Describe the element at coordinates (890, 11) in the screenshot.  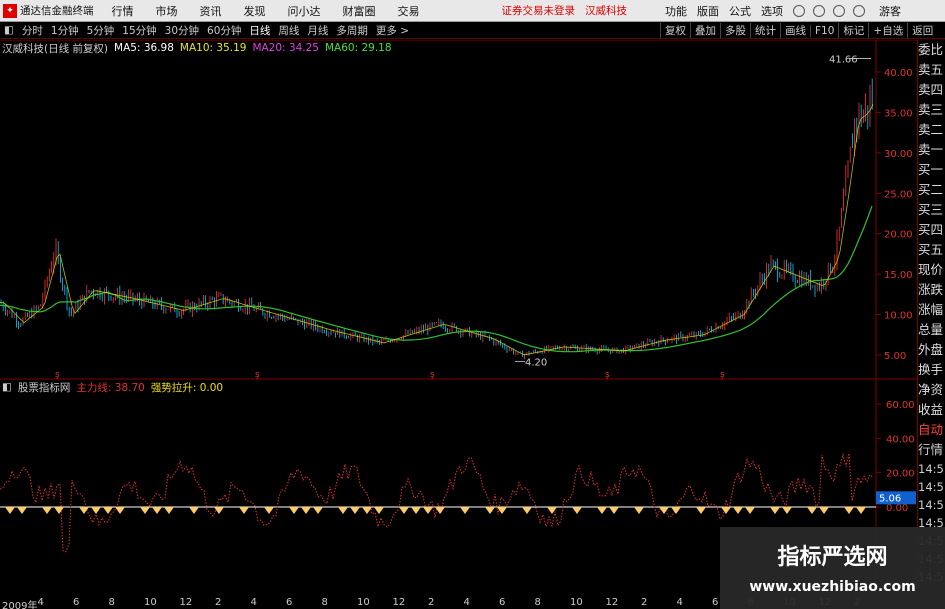
I see `user-label: 游客` at that location.